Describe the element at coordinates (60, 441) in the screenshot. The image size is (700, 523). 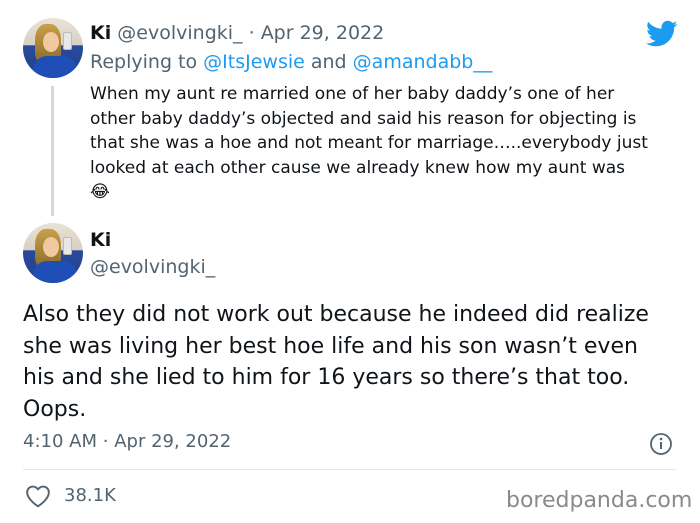
I see `tweet-time: 4:10 AM` at that location.